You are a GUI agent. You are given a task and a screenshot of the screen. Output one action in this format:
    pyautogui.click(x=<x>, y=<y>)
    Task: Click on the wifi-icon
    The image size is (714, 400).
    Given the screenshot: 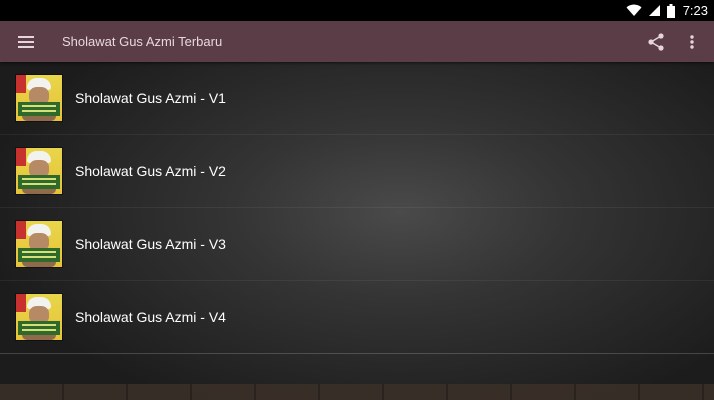 What is the action you would take?
    pyautogui.click(x=634, y=10)
    